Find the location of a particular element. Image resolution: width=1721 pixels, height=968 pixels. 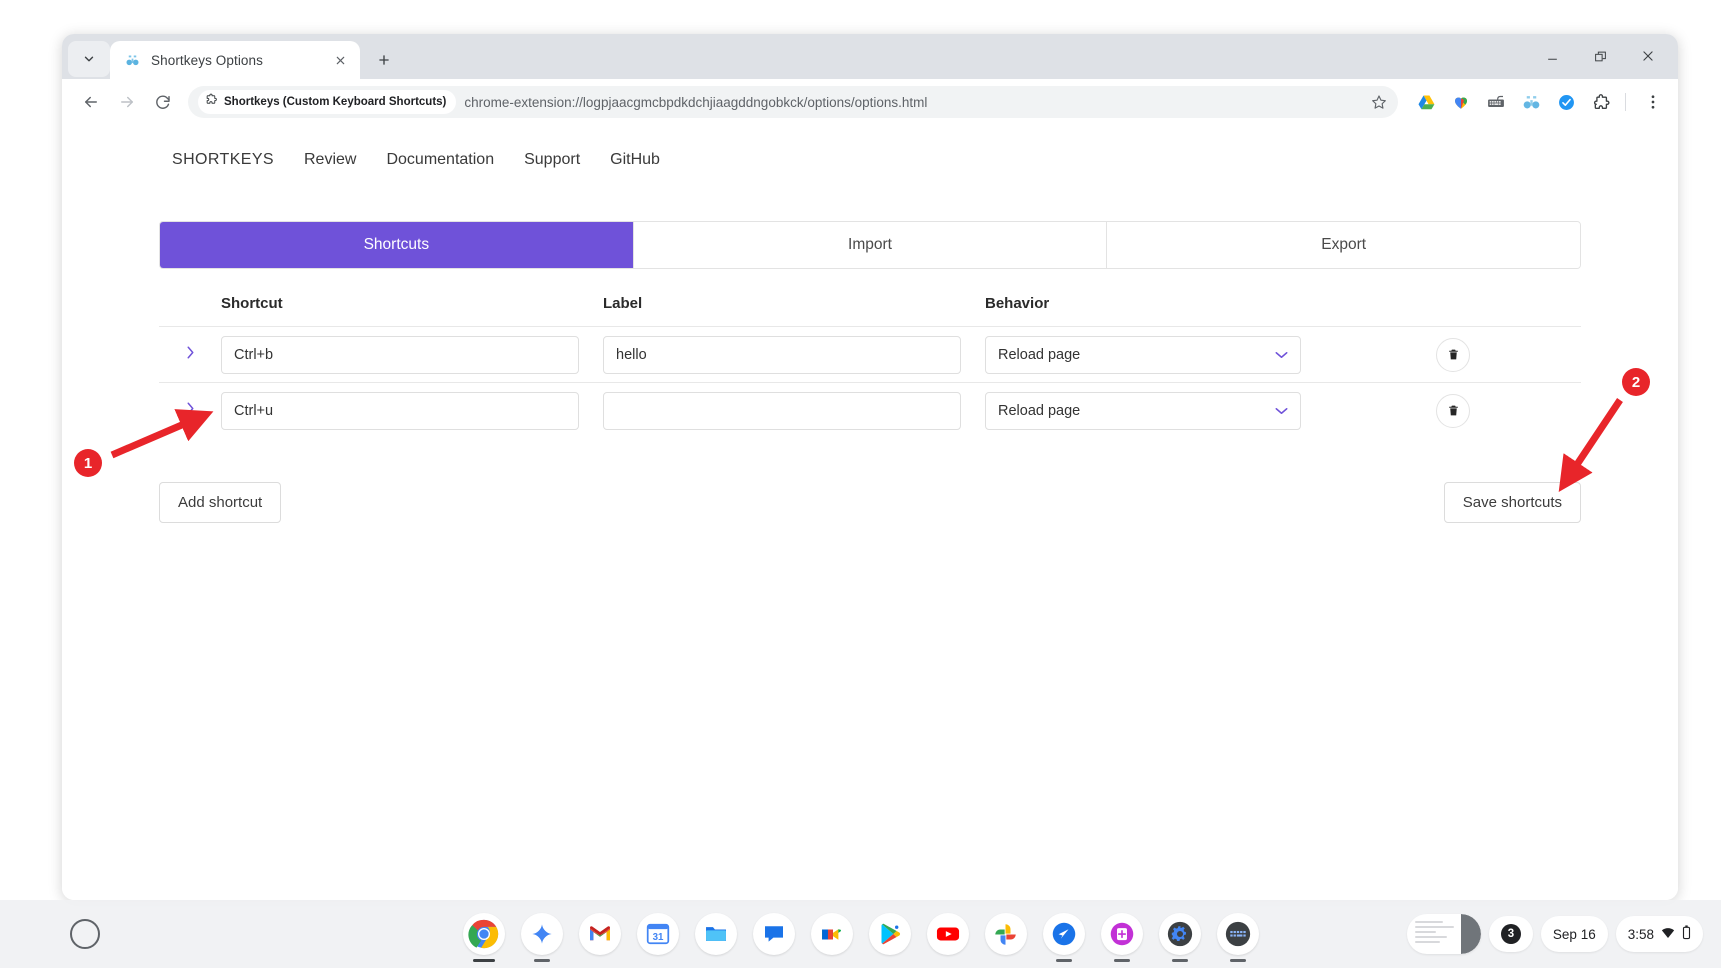

shelf-app-youtube is located at coordinates (947, 934).